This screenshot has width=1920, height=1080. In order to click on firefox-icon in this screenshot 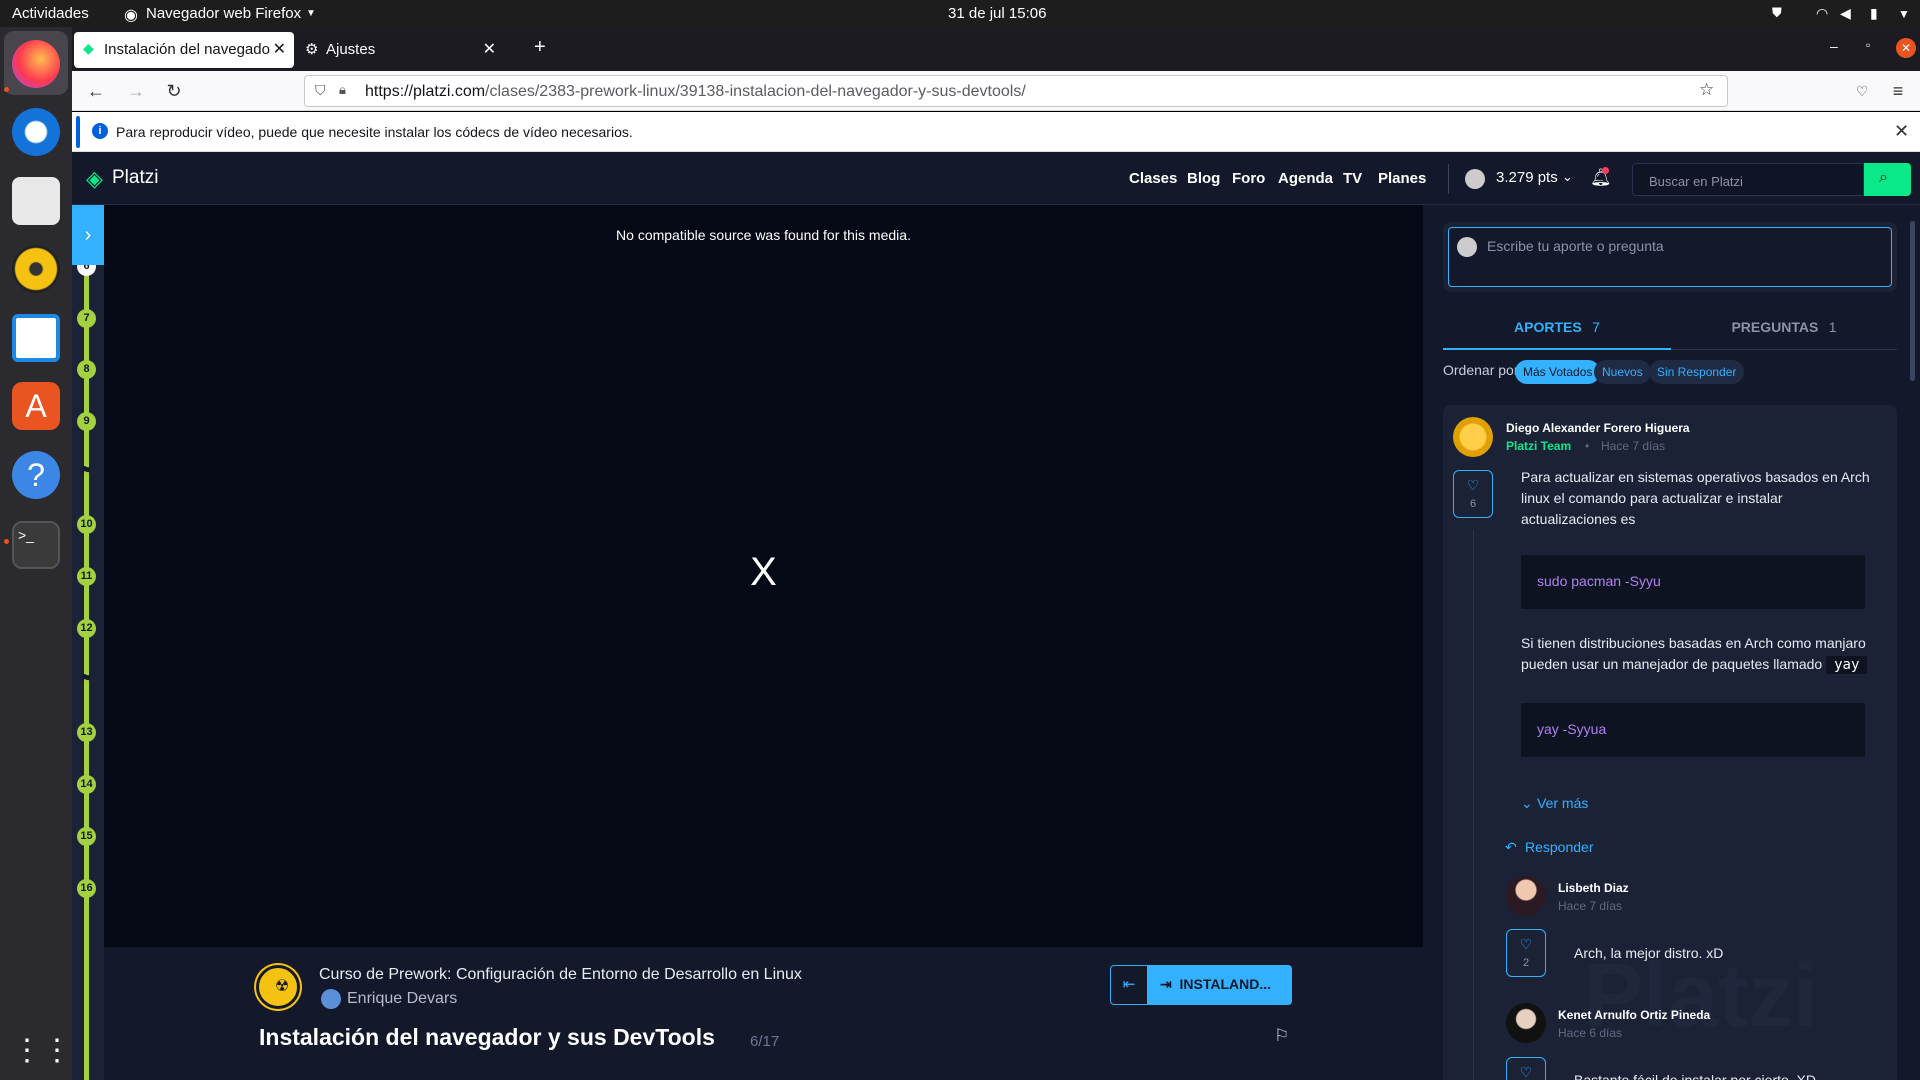, I will do `click(36, 64)`.